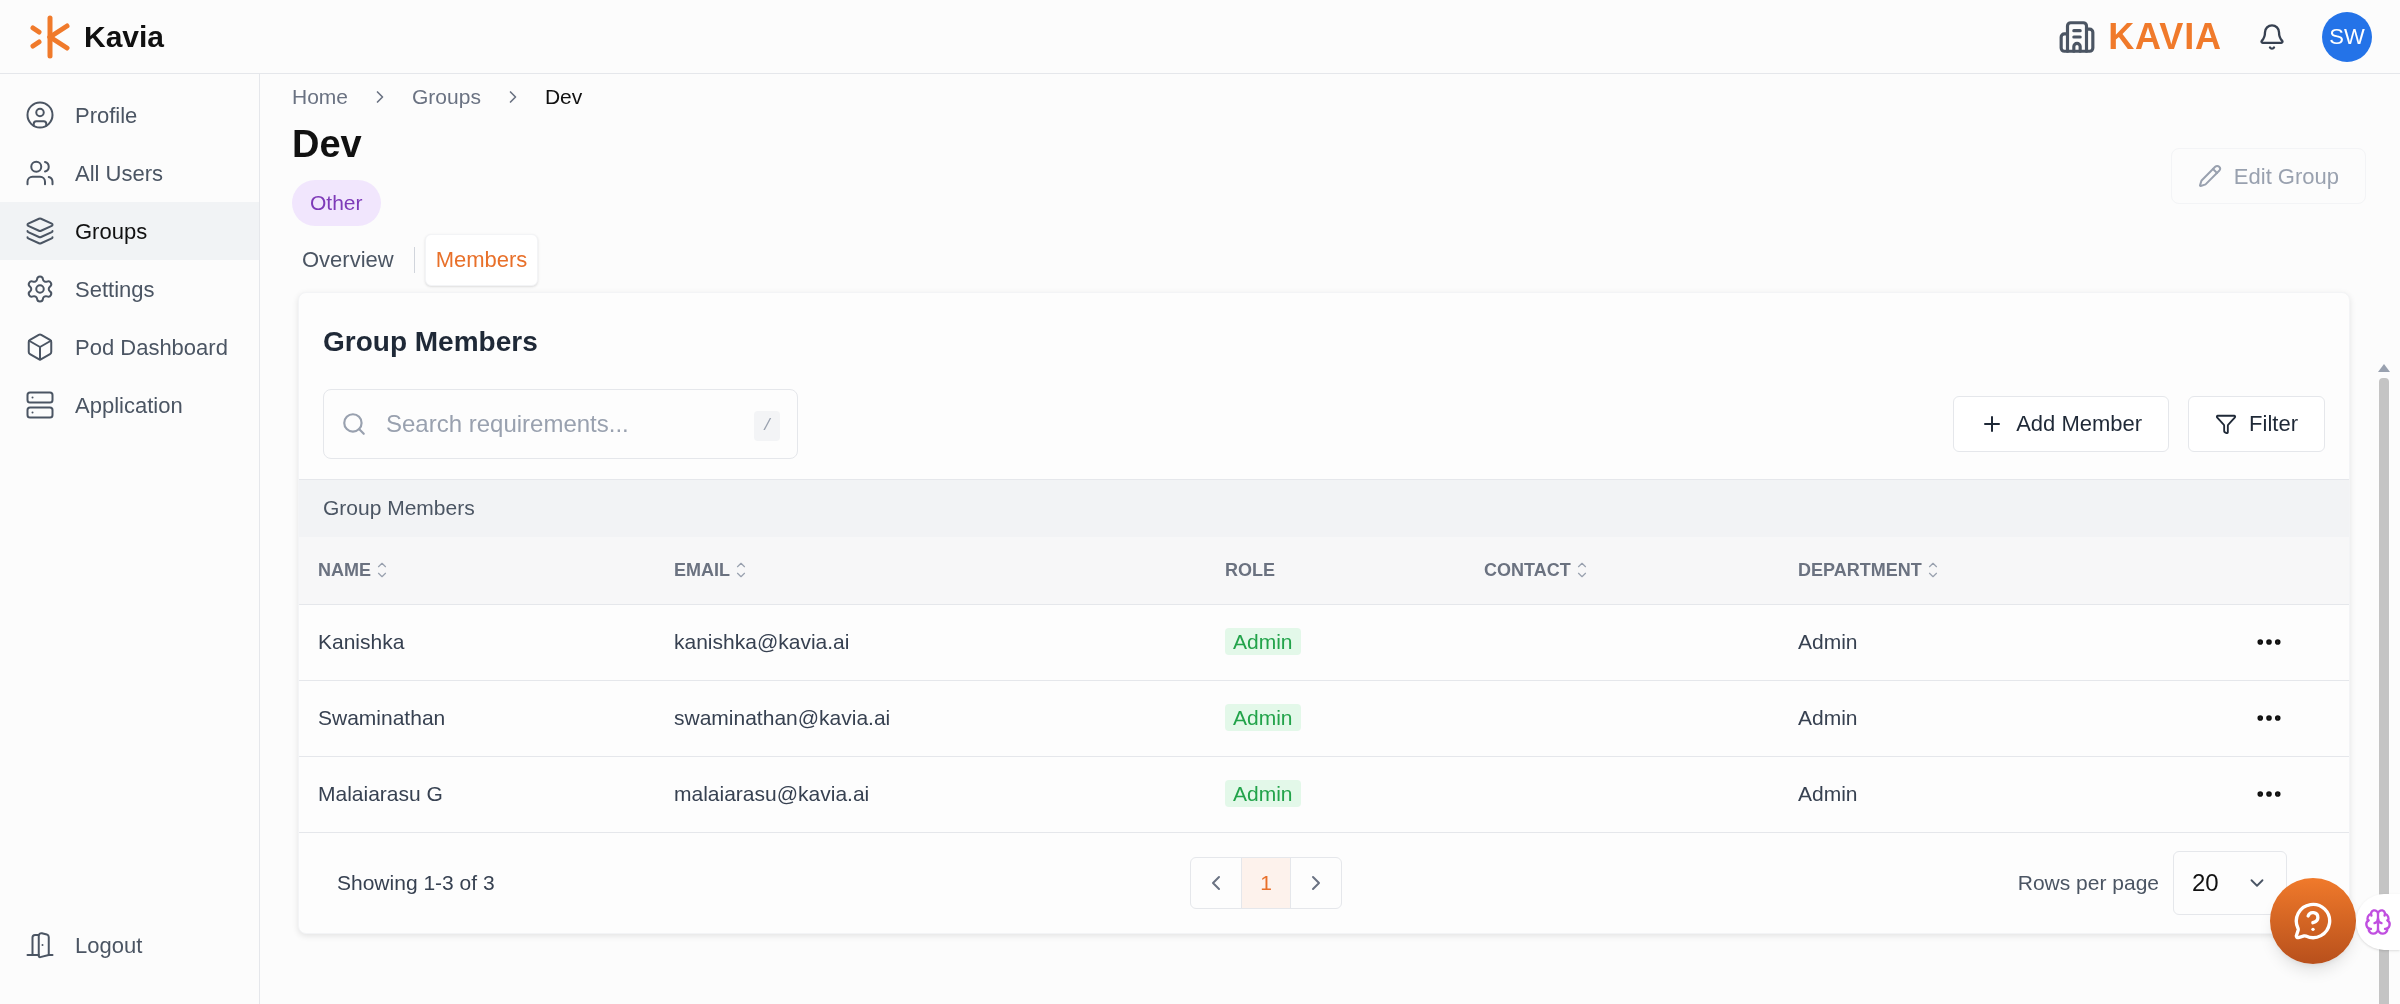 The image size is (2400, 1004). I want to click on filter-icon, so click(2226, 423).